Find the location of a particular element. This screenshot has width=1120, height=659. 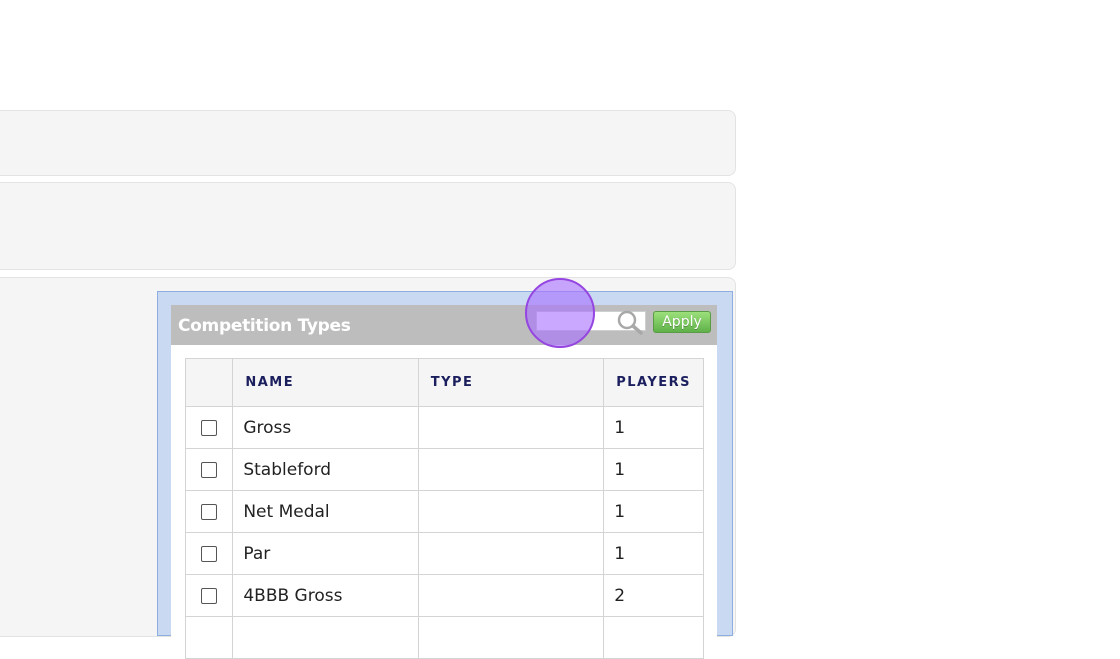

table-row: Net Medal 1 is located at coordinates (444, 511).